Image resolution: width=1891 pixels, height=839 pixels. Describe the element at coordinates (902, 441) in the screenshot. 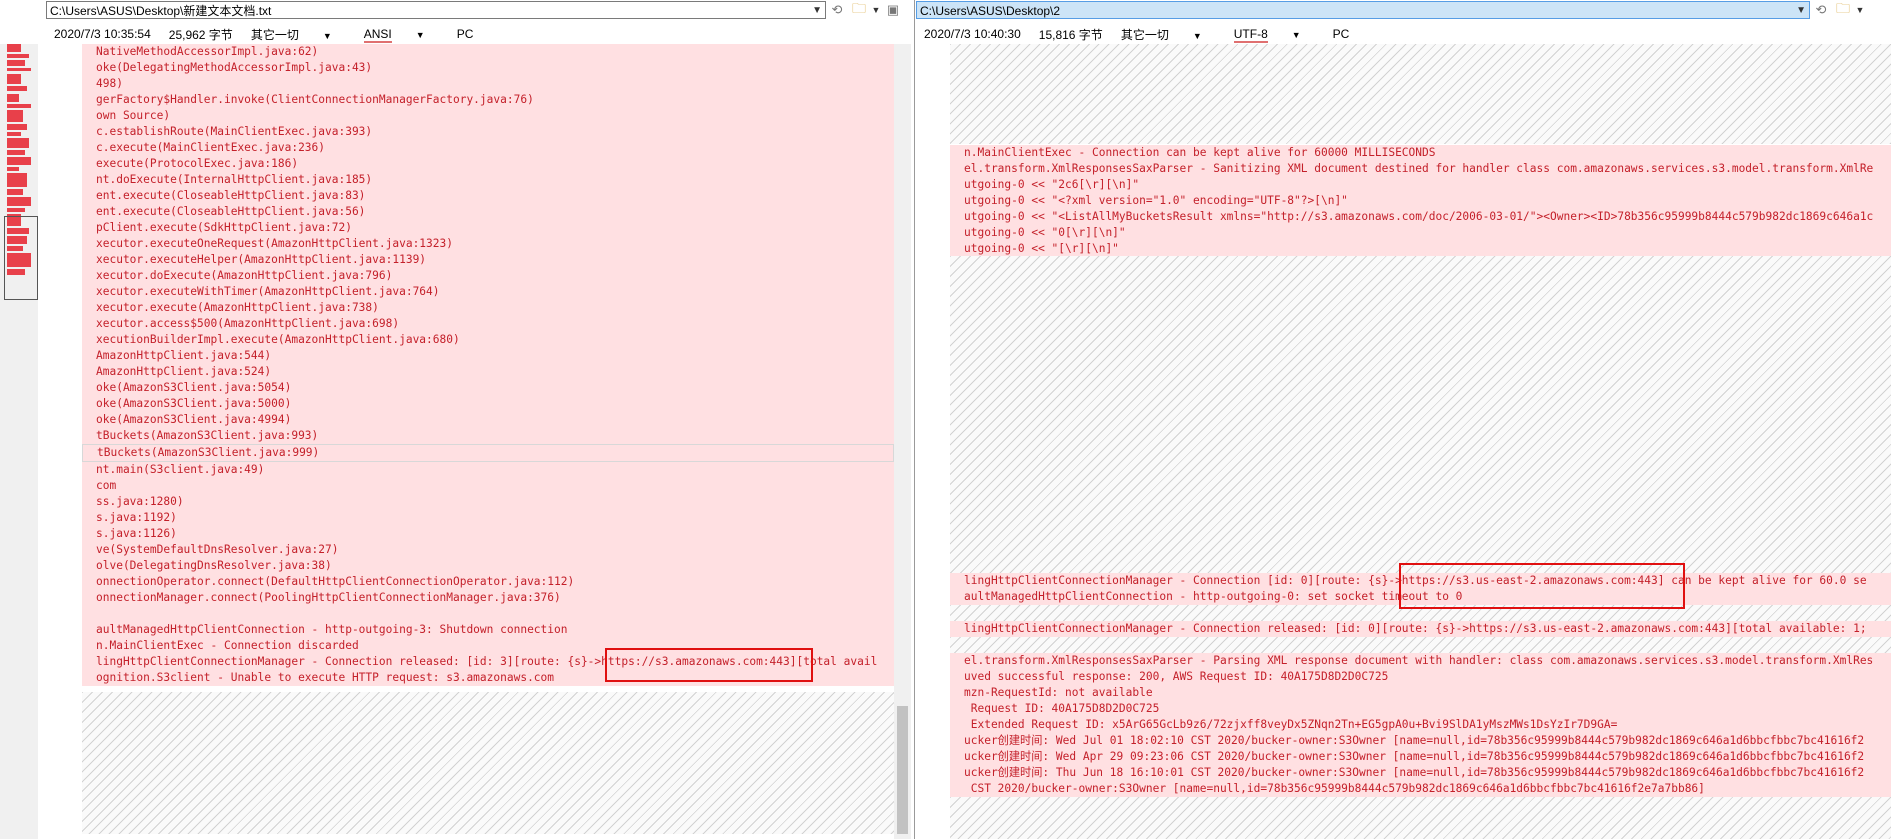

I see `left-scrollbar` at that location.